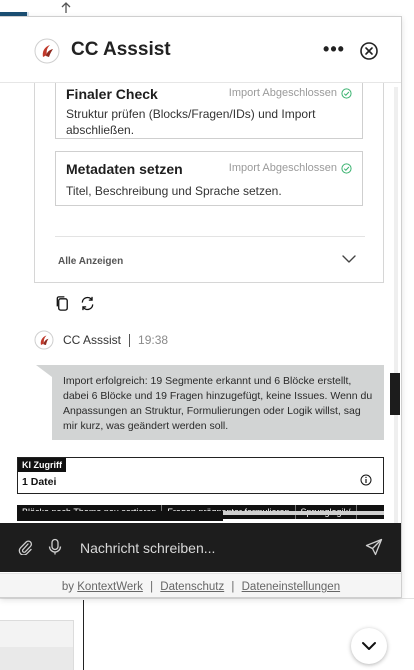 This screenshot has width=414, height=670. What do you see at coordinates (68, 587) in the screenshot?
I see `footer-prefix: by` at bounding box center [68, 587].